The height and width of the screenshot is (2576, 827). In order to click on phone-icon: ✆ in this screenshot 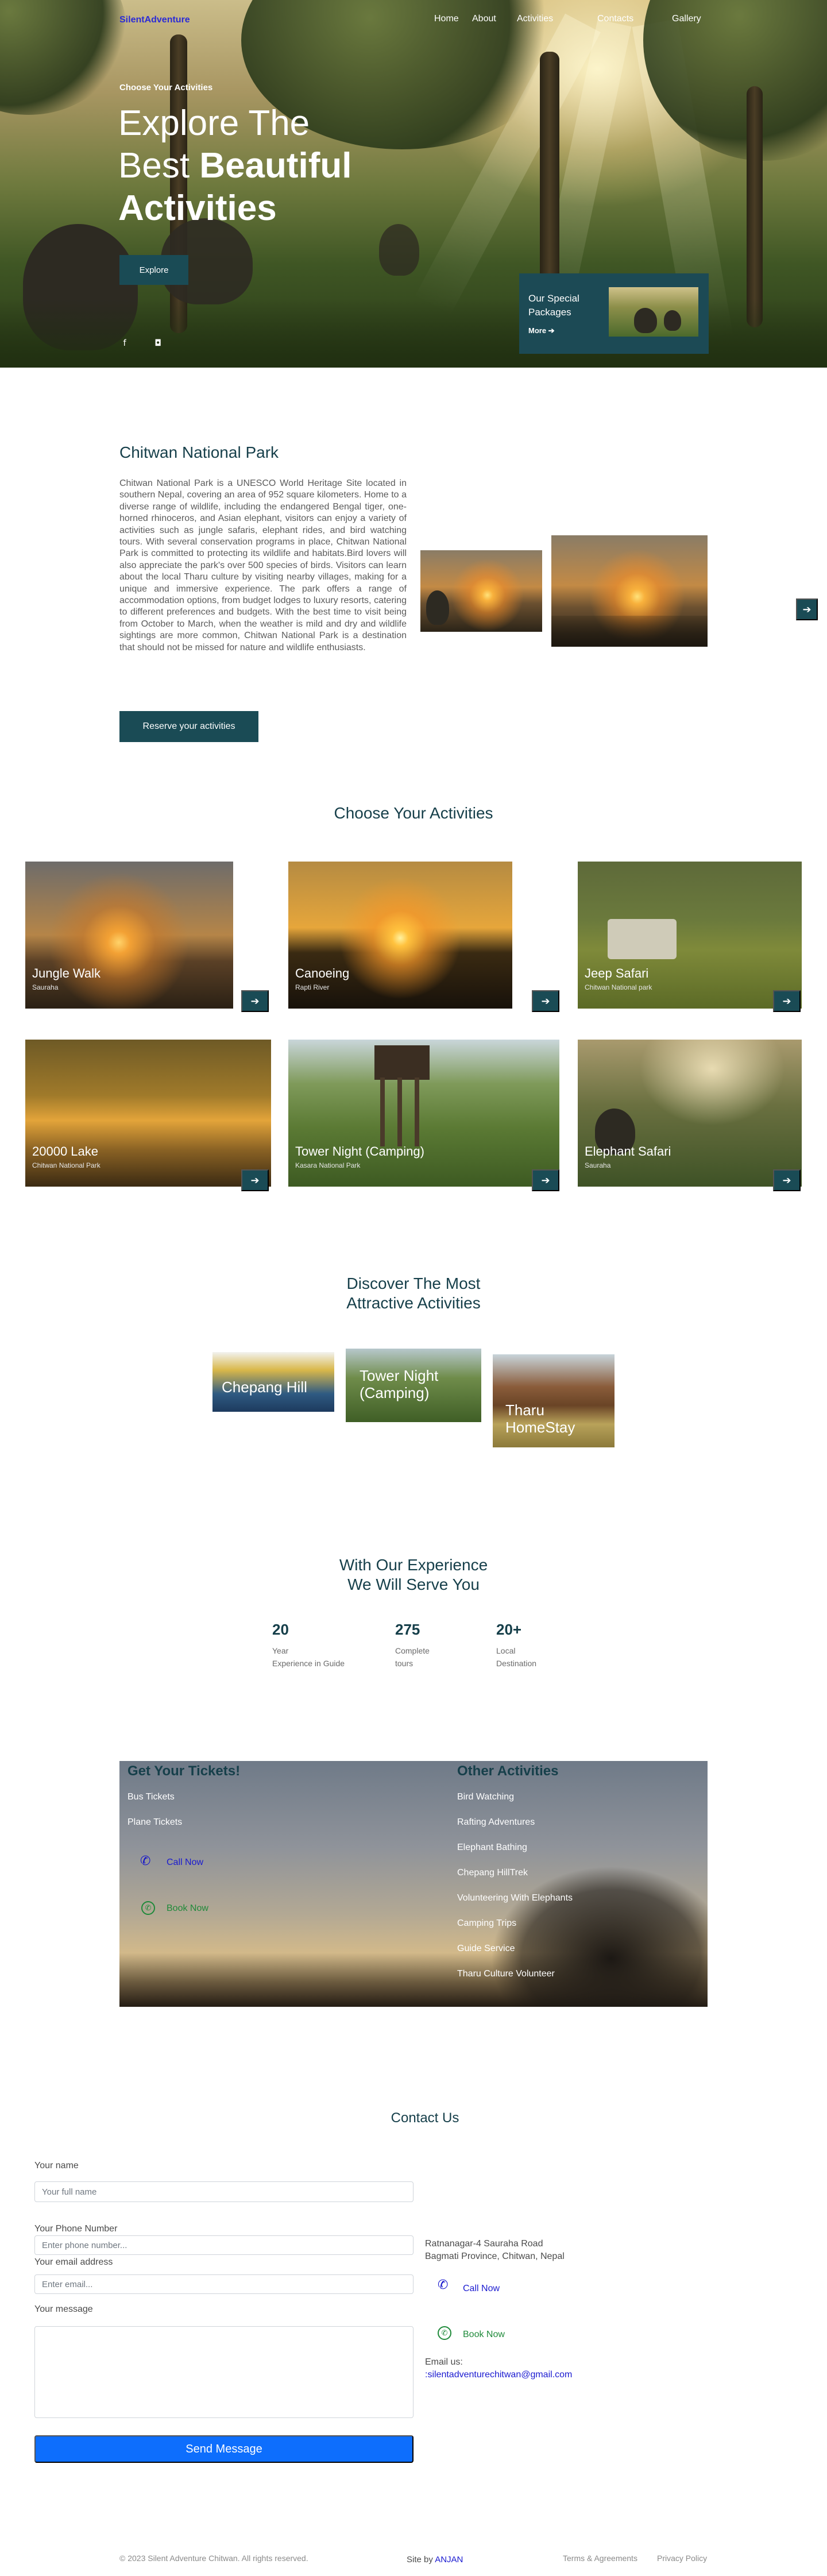, I will do `click(443, 2285)`.